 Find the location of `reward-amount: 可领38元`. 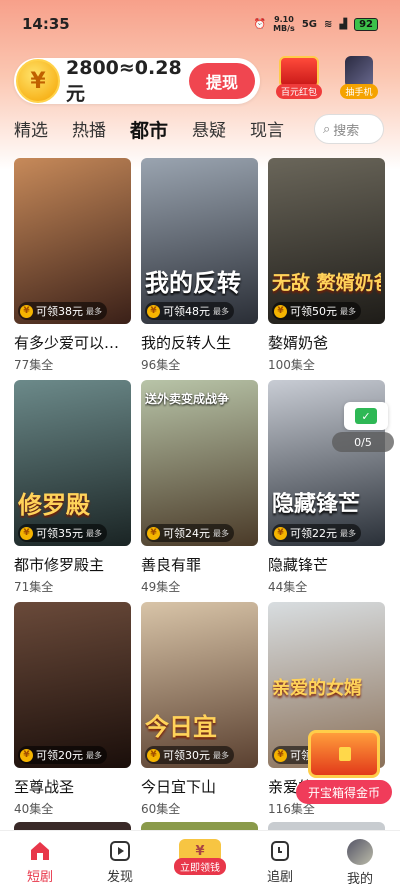

reward-amount: 可领38元 is located at coordinates (59, 311).